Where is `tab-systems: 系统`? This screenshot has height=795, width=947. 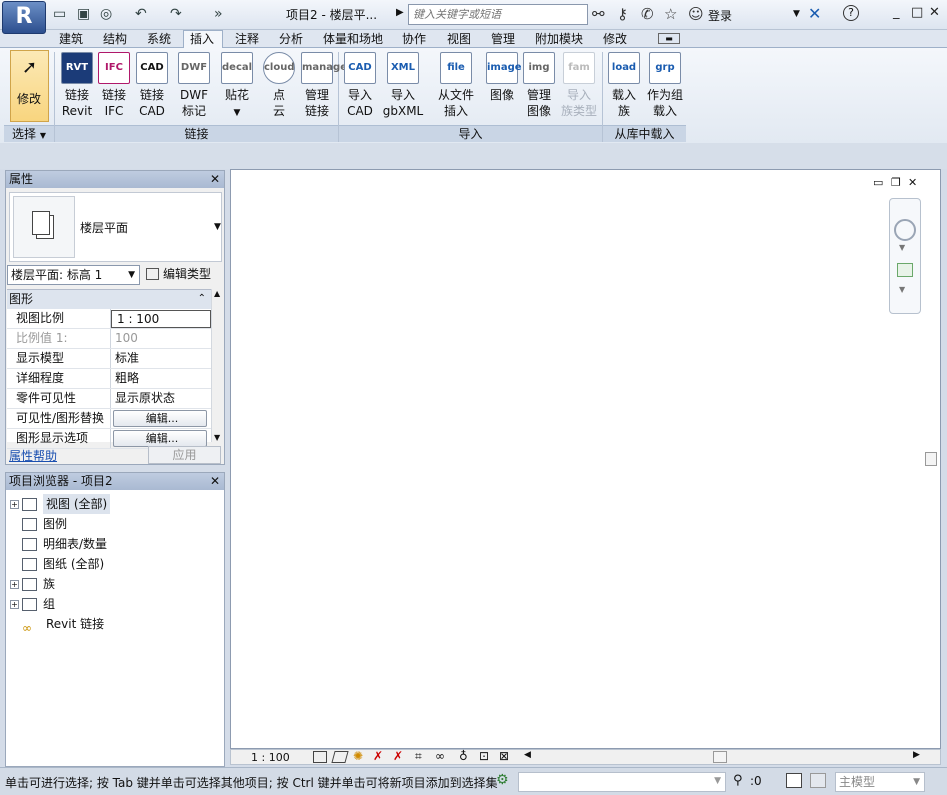 tab-systems: 系统 is located at coordinates (159, 39).